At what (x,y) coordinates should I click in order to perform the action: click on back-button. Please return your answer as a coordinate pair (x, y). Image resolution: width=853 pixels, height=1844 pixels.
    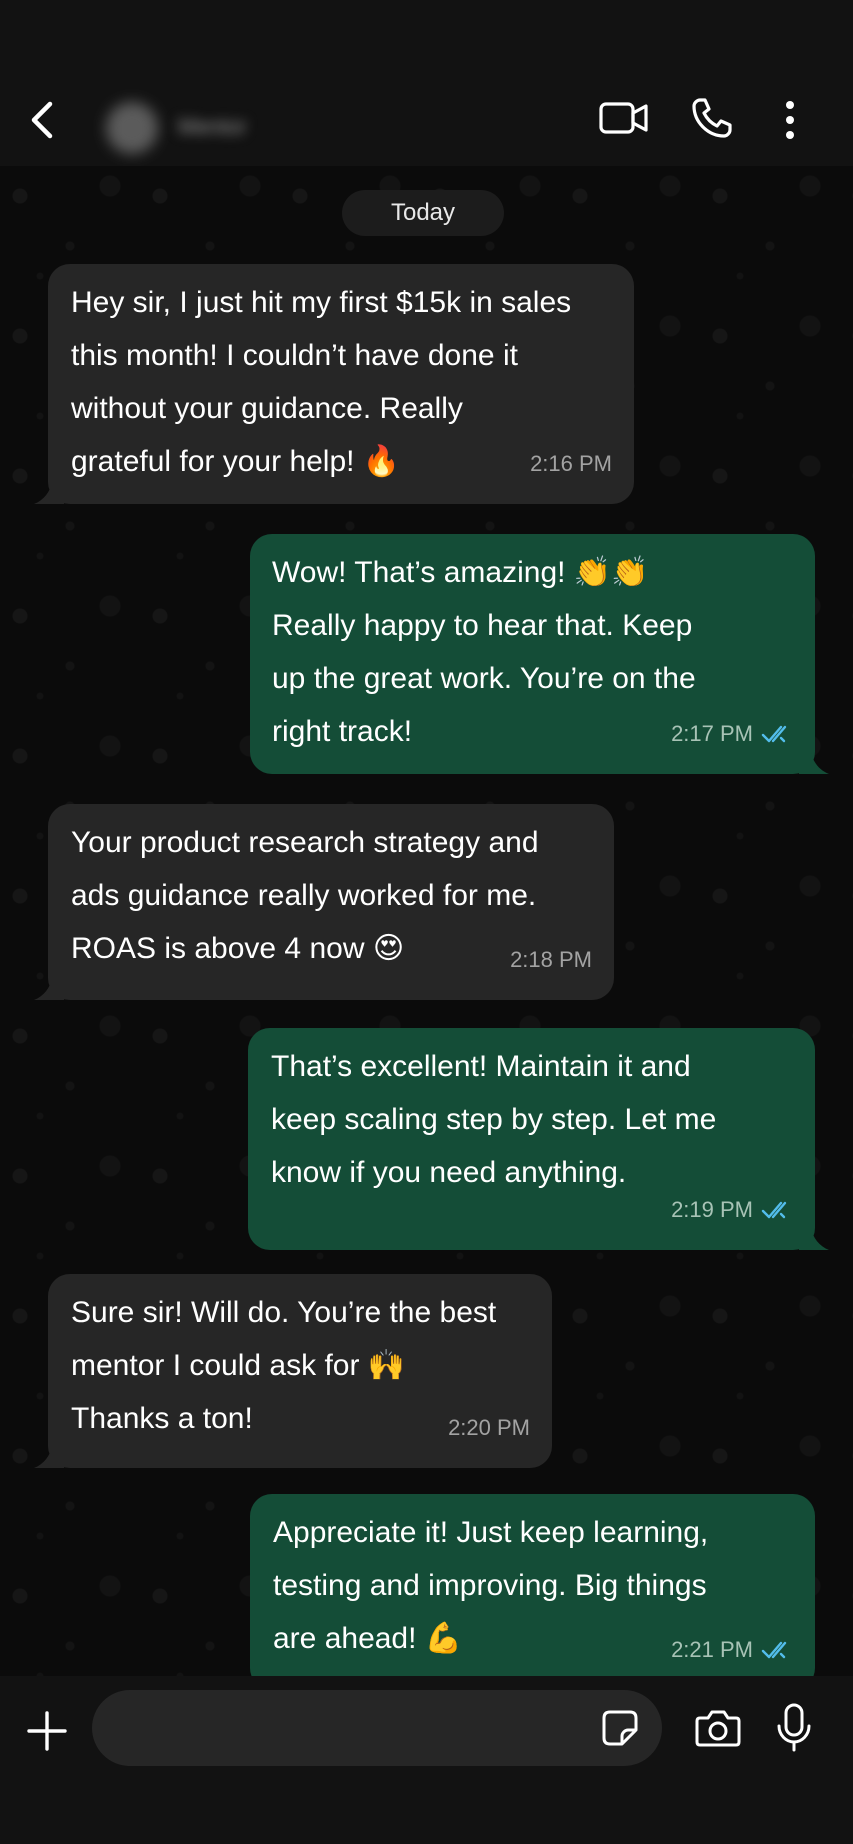
    Looking at the image, I should click on (44, 120).